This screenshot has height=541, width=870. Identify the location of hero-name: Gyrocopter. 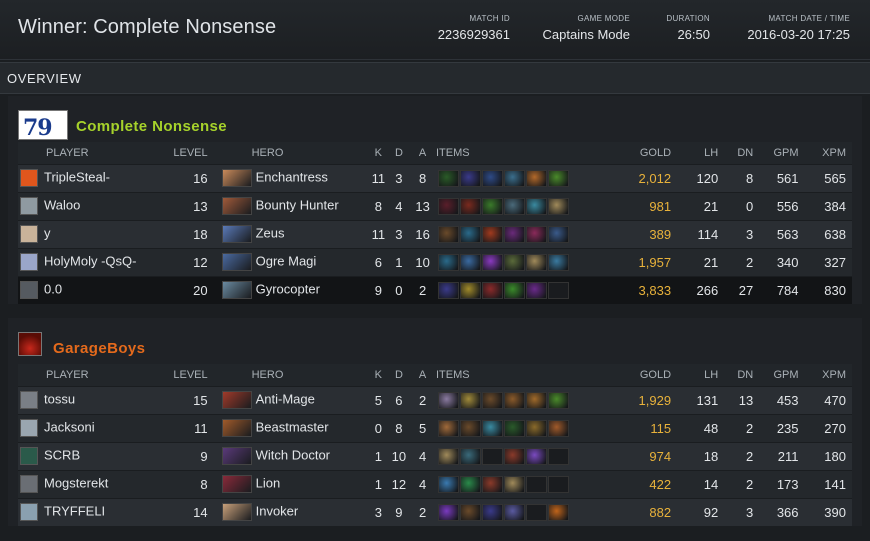
(288, 289).